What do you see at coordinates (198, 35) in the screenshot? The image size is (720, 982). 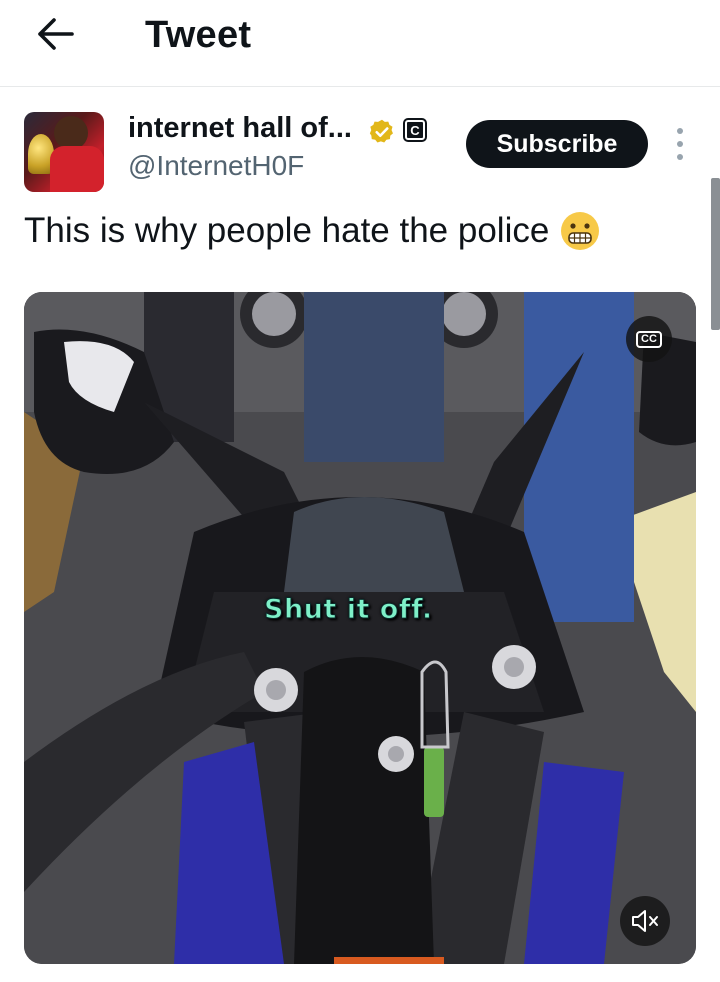 I see `page-title: Tweet` at bounding box center [198, 35].